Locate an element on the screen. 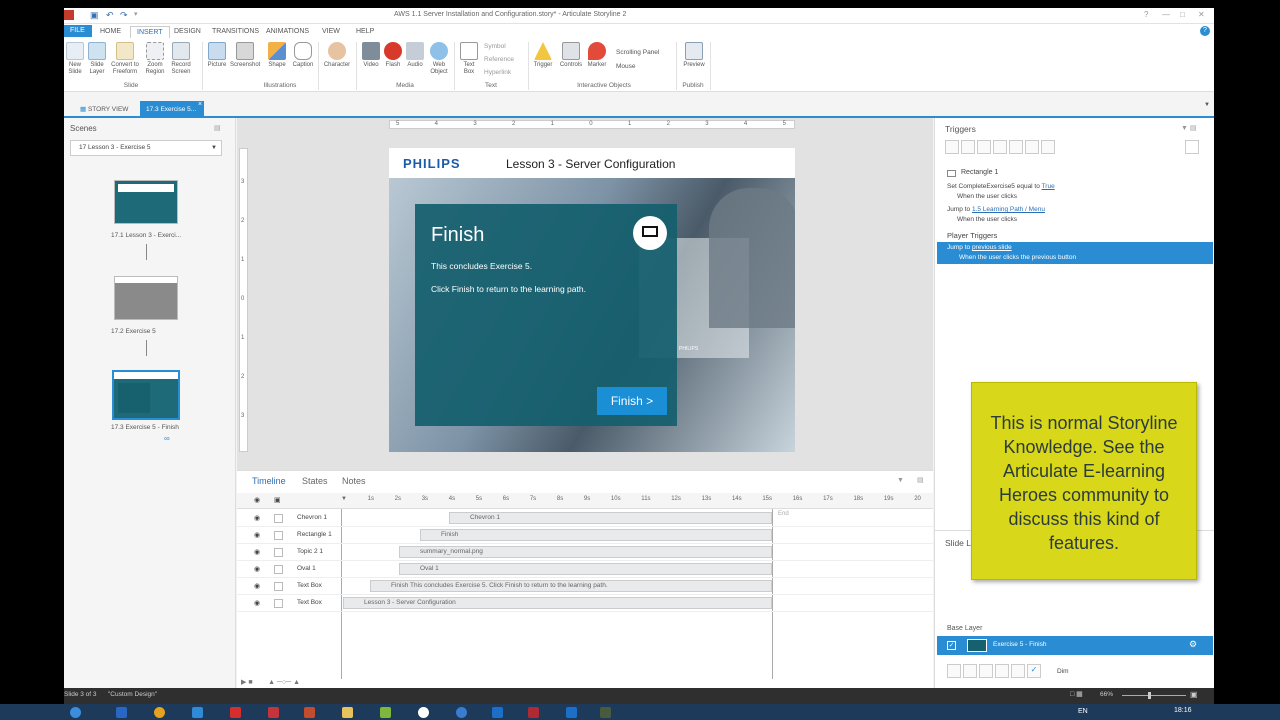 Image resolution: width=1280 pixels, height=720 pixels. record-screen-button: Record Screen is located at coordinates (181, 59).